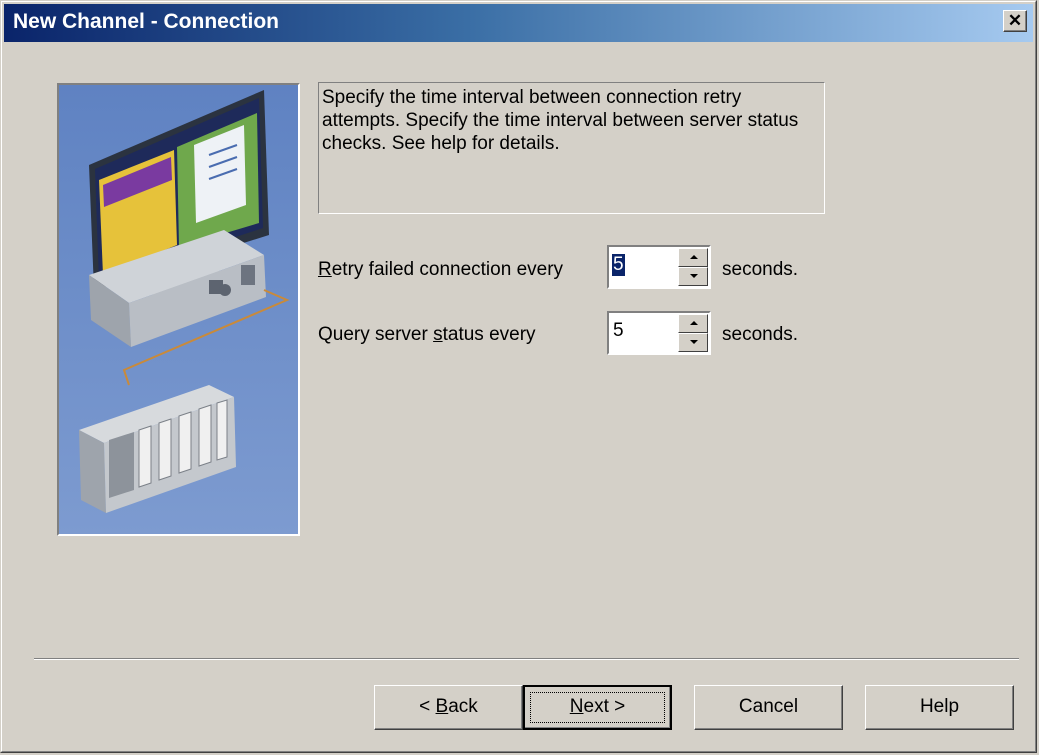 Image resolution: width=1039 pixels, height=755 pixels. I want to click on close-button: ✕, so click(1015, 21).